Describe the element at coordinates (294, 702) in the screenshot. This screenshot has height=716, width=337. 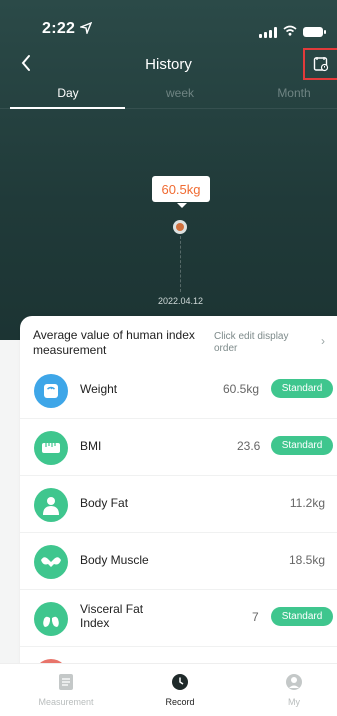
I see `nav-label: My` at that location.